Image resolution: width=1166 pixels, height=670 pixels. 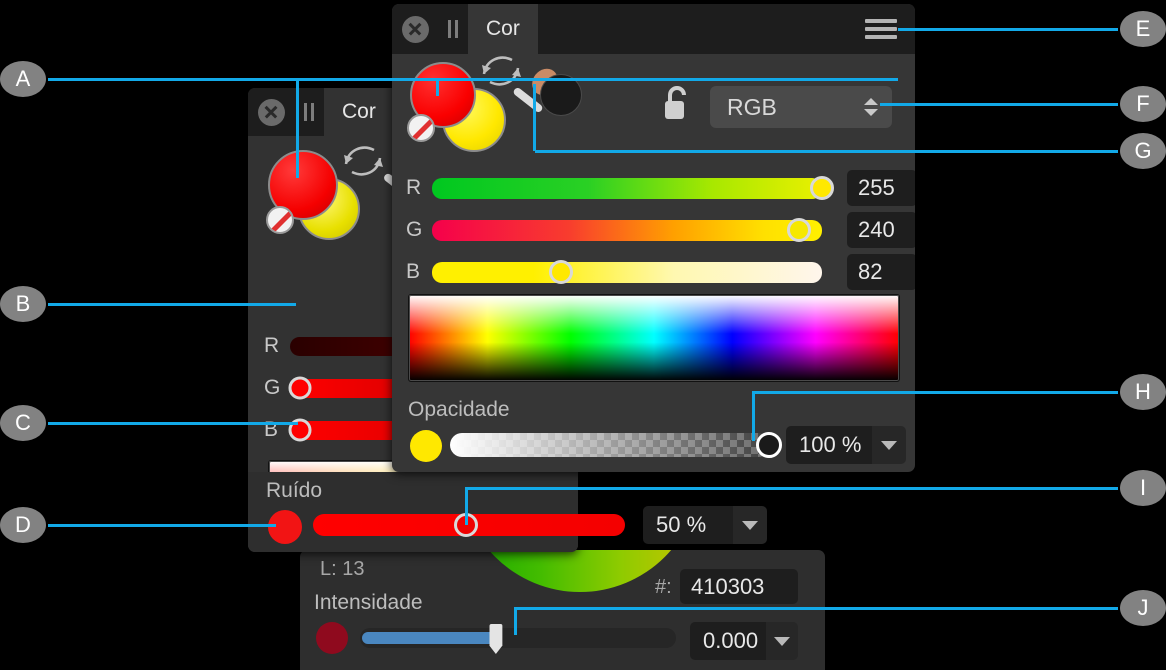 I want to click on back-tab-label: Cor, so click(x=359, y=111).